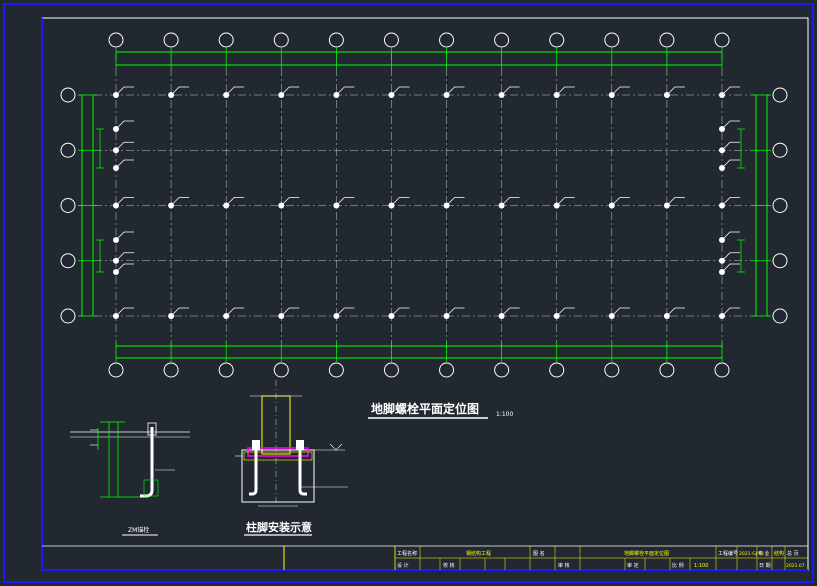  What do you see at coordinates (731, 163) in the screenshot?
I see `gable-bolt-right-2-leader` at bounding box center [731, 163].